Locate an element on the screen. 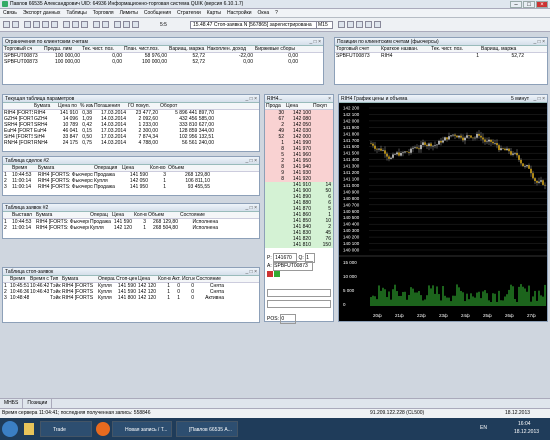 The width and height of the screenshot is (550, 440). sell-button is located at coordinates (270, 274).